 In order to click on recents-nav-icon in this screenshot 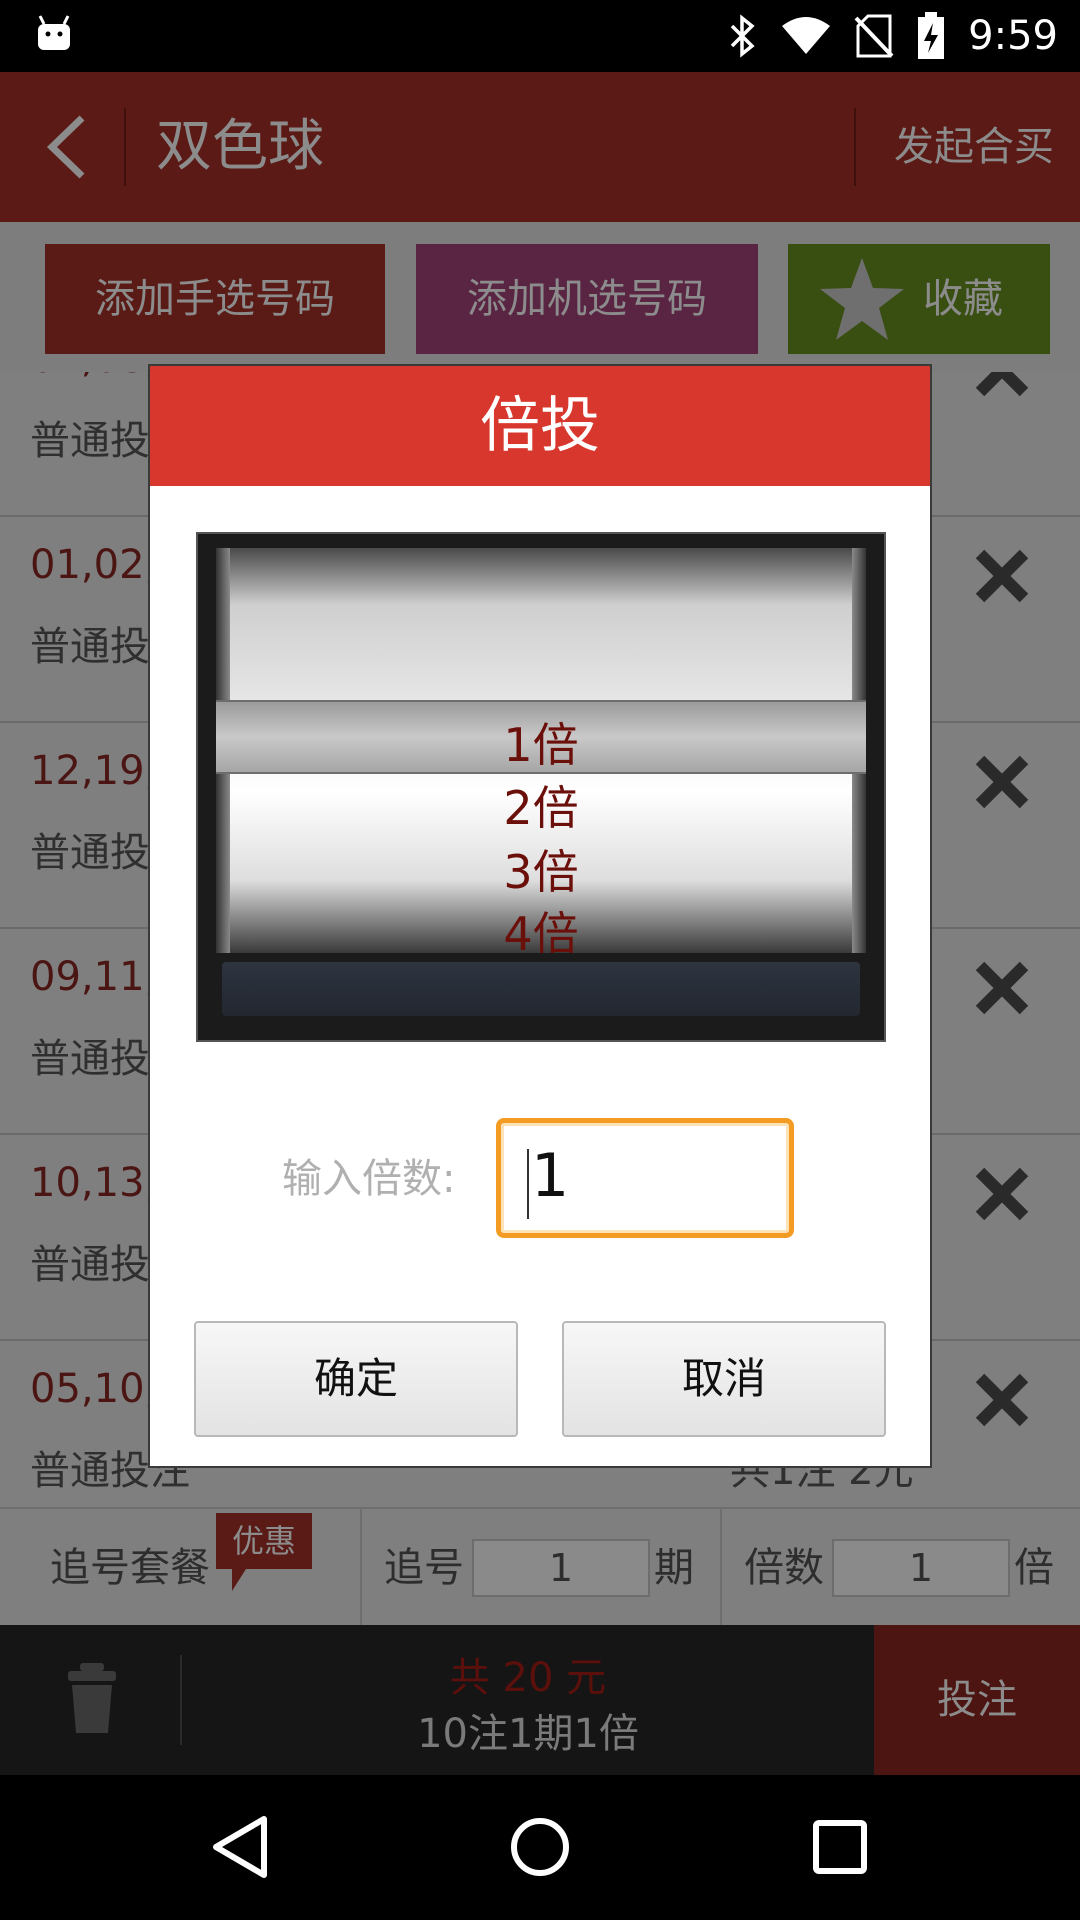, I will do `click(840, 1847)`.